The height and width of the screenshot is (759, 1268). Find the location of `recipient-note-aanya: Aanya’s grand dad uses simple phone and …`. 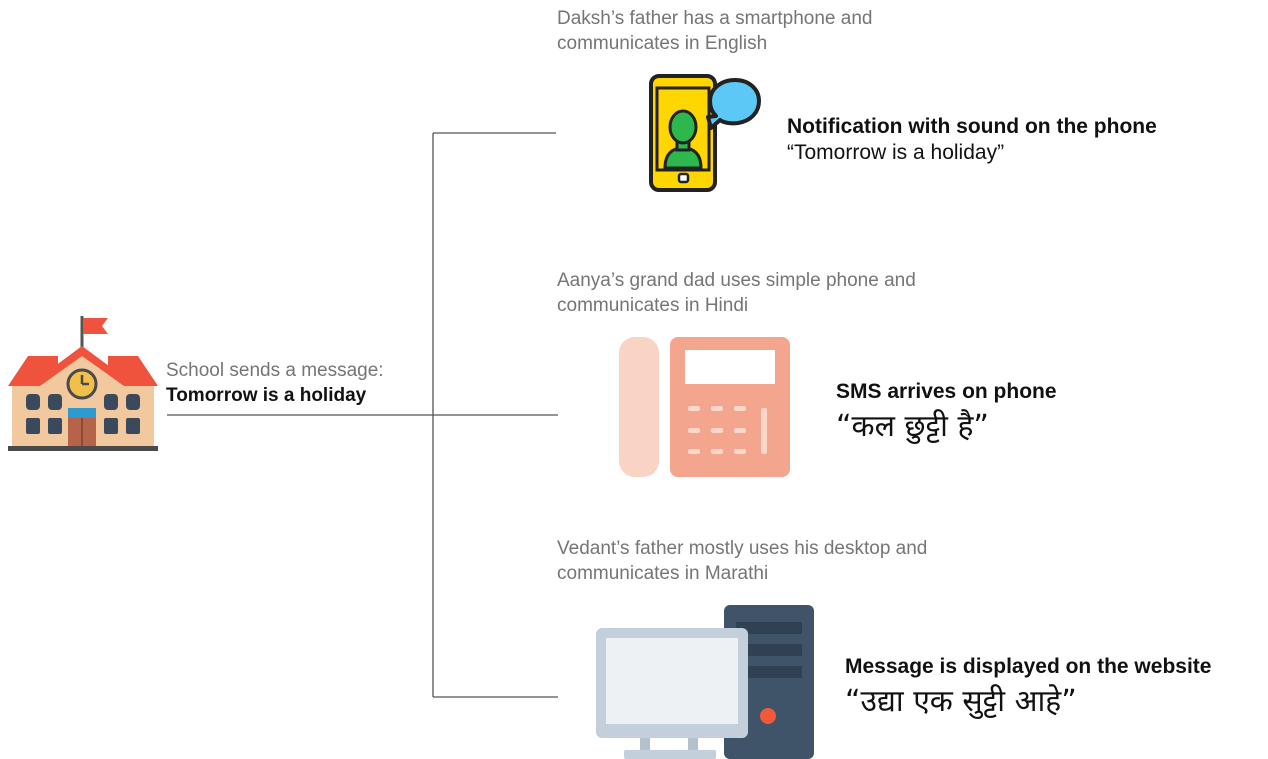

recipient-note-aanya: Aanya’s grand dad uses simple phone and … is located at coordinates (736, 293).